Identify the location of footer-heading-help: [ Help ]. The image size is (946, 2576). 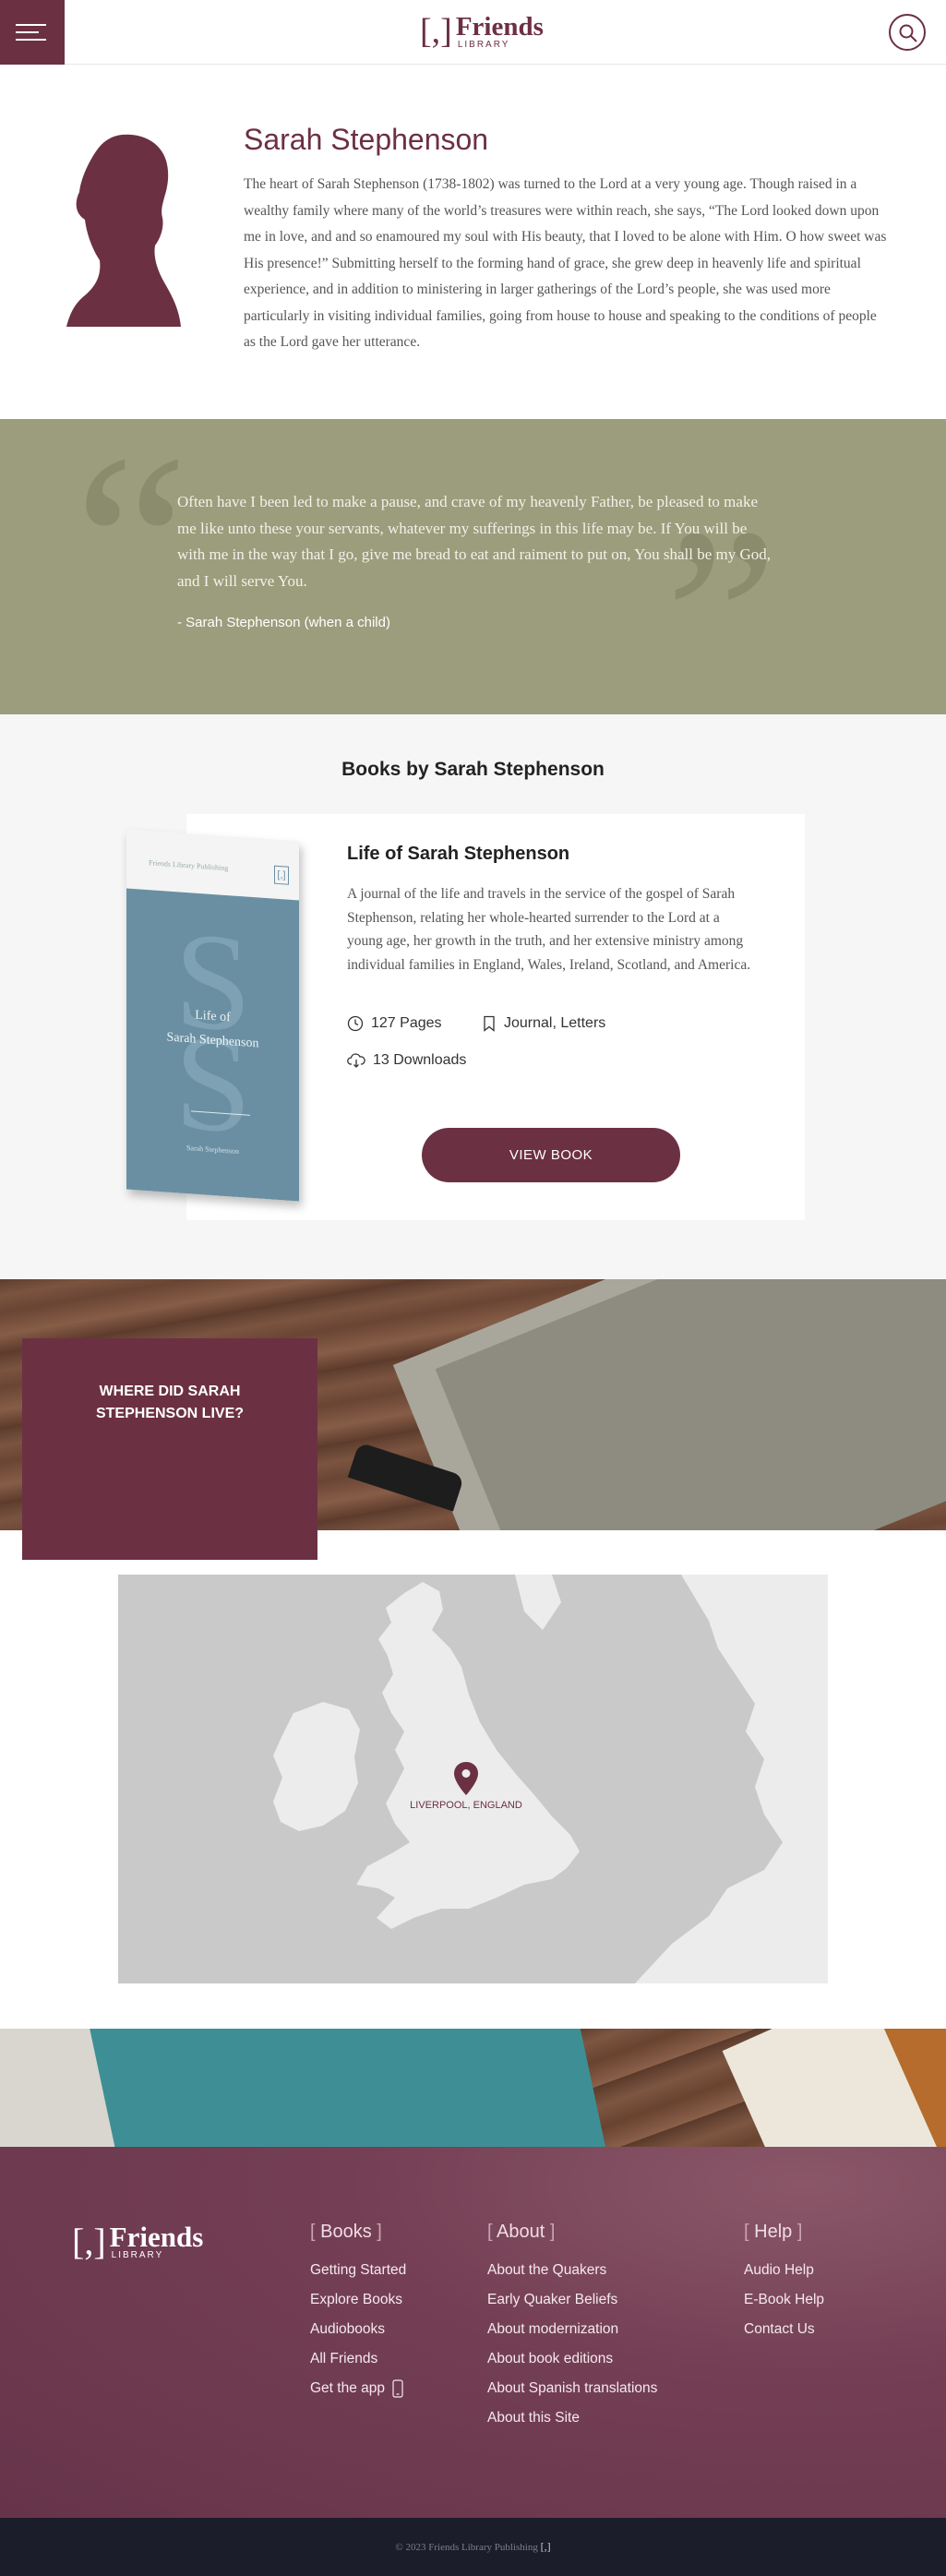
(773, 2232).